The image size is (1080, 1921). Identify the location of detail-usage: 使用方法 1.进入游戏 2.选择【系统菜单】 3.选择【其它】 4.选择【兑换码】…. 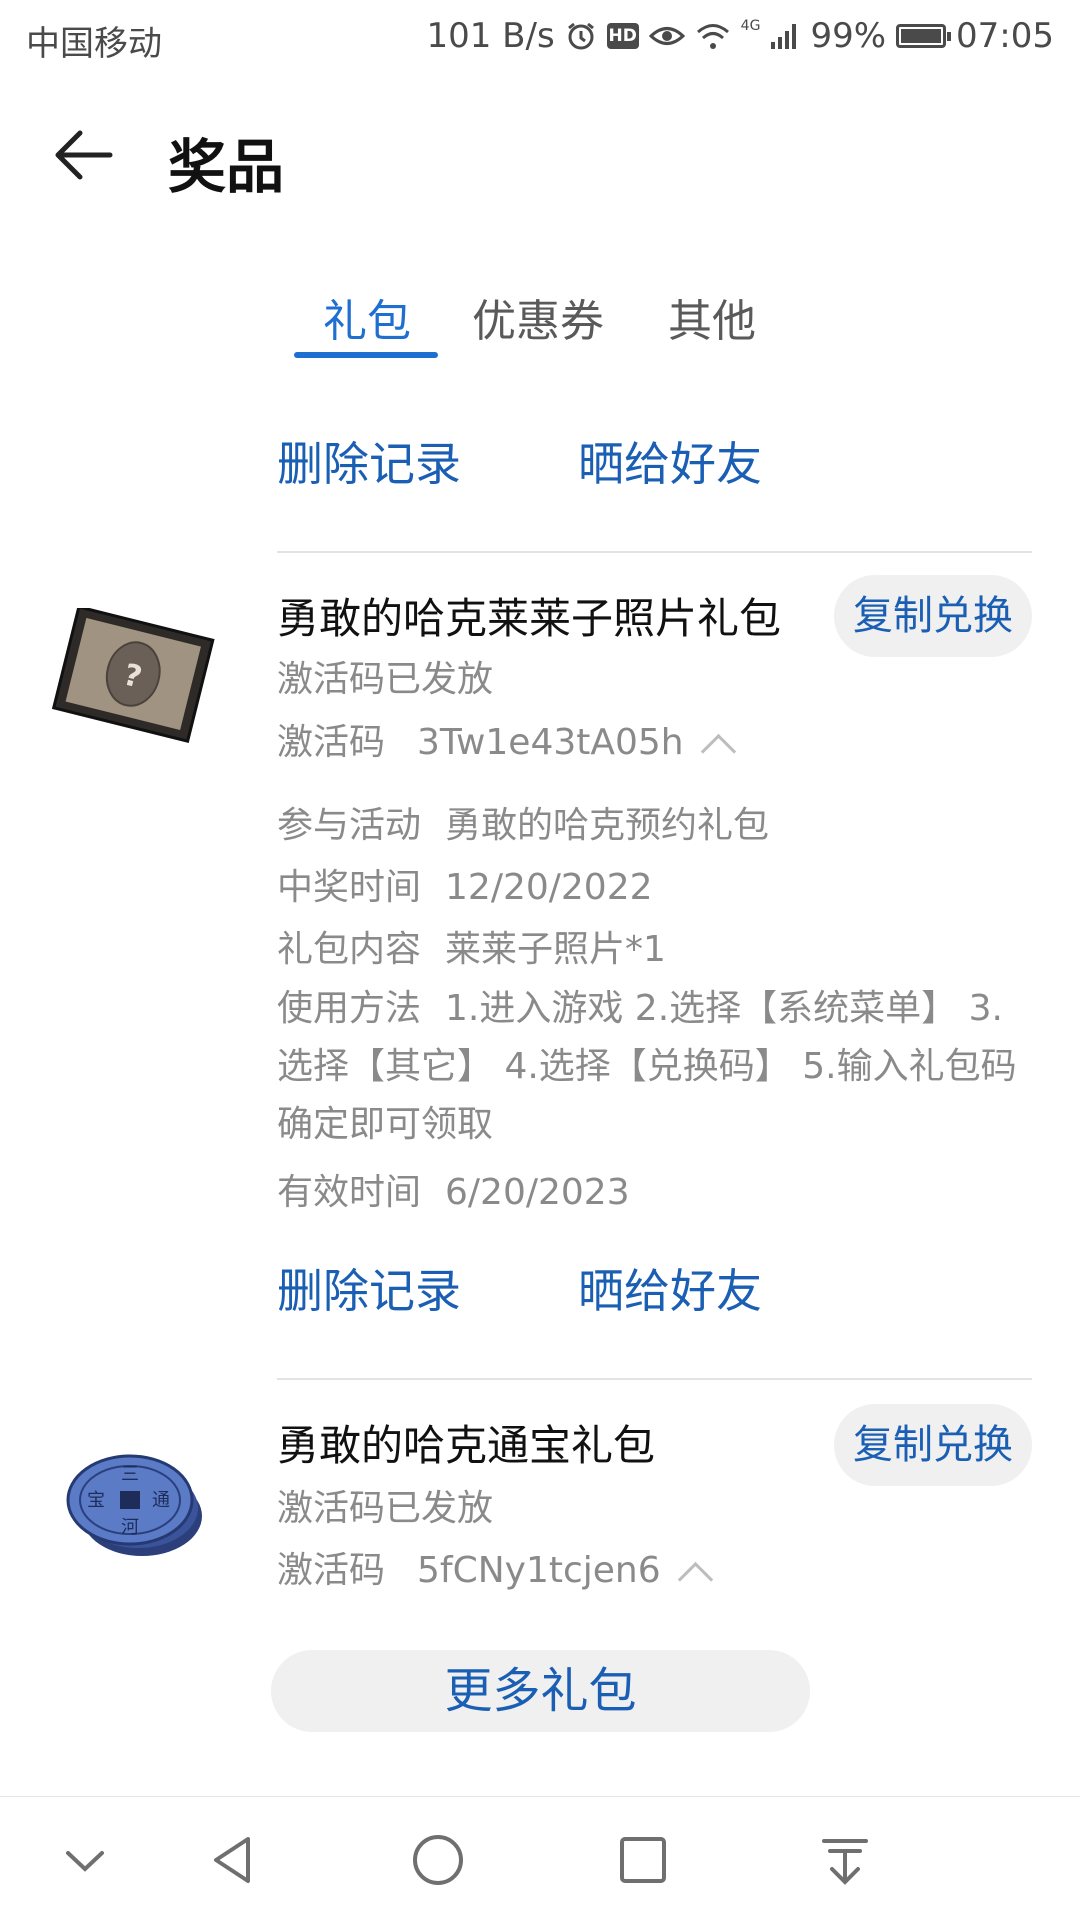
(654, 1067).